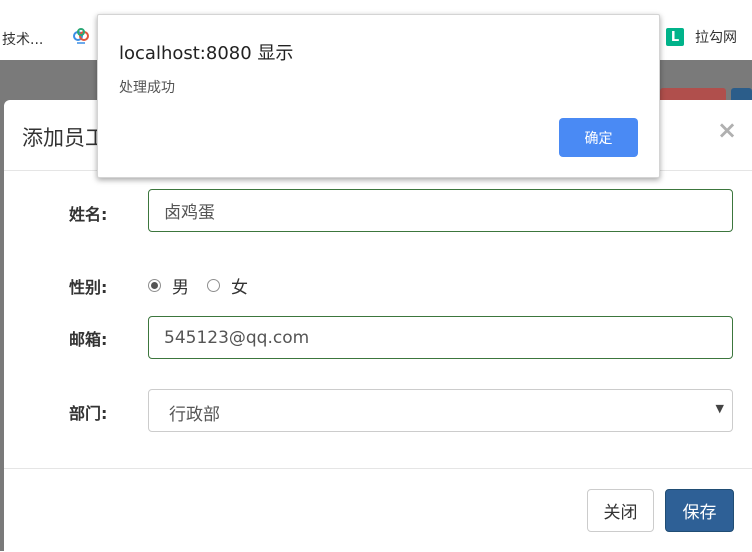  Describe the element at coordinates (147, 88) in the screenshot. I see `alert-message: 处理成功` at that location.